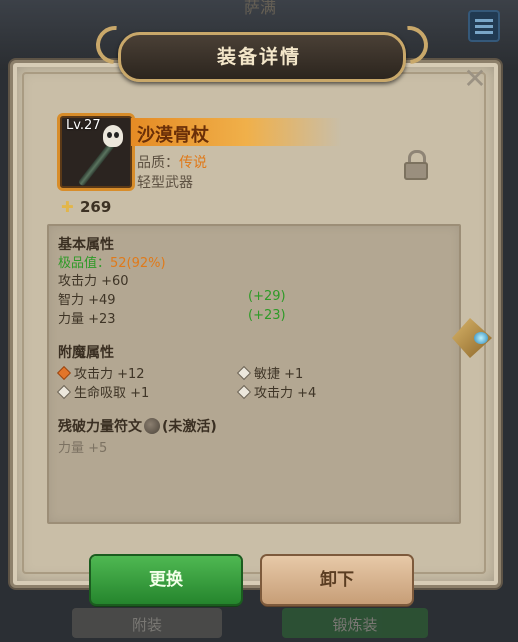 This screenshot has width=518, height=642. Describe the element at coordinates (165, 183) in the screenshot. I see `item-type: 轻型武器` at that location.